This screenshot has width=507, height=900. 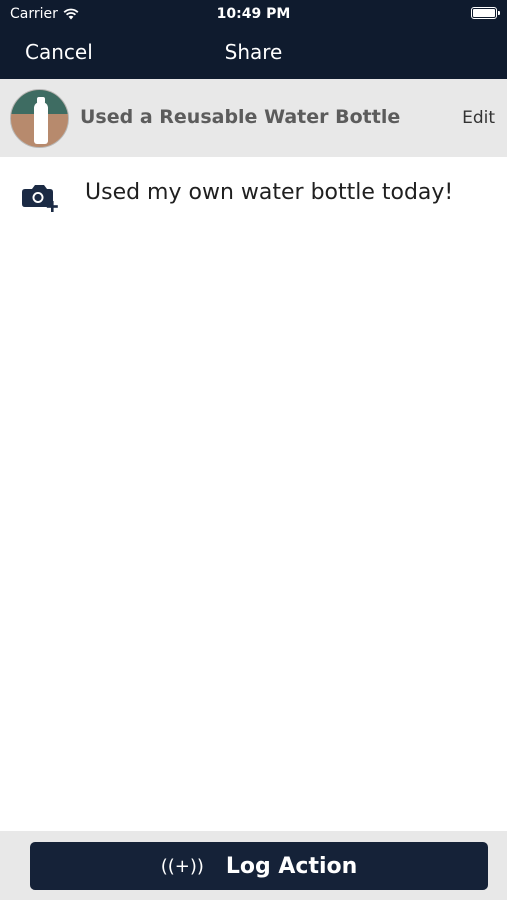 What do you see at coordinates (269, 192) in the screenshot?
I see `post-text-field: Used my own water bottle today!` at bounding box center [269, 192].